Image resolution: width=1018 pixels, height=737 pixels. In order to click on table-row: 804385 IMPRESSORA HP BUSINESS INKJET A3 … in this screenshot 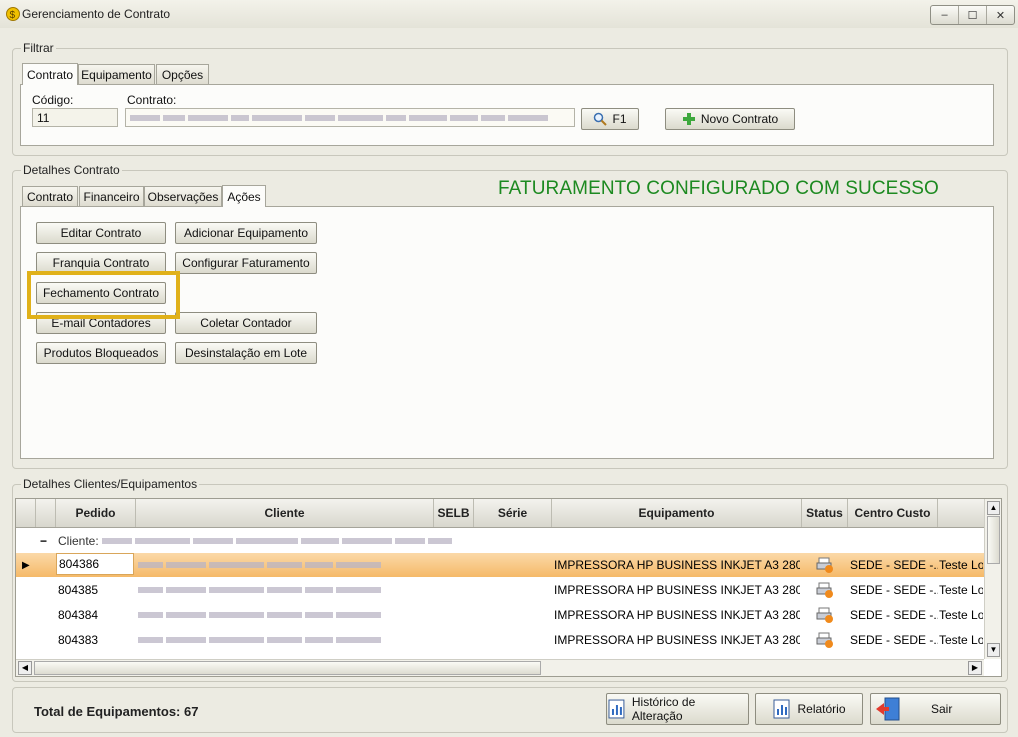, I will do `click(500, 590)`.